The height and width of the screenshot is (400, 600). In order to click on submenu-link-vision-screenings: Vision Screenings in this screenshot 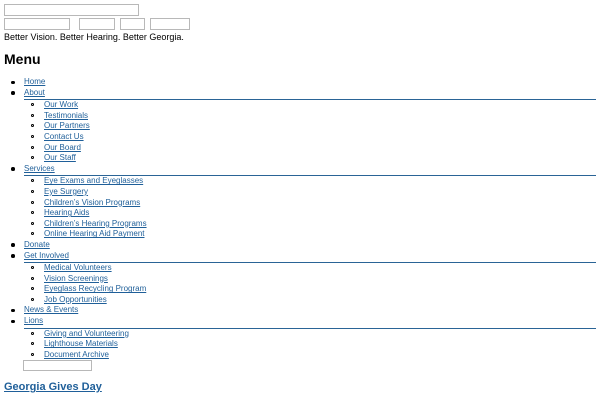, I will do `click(76, 278)`.